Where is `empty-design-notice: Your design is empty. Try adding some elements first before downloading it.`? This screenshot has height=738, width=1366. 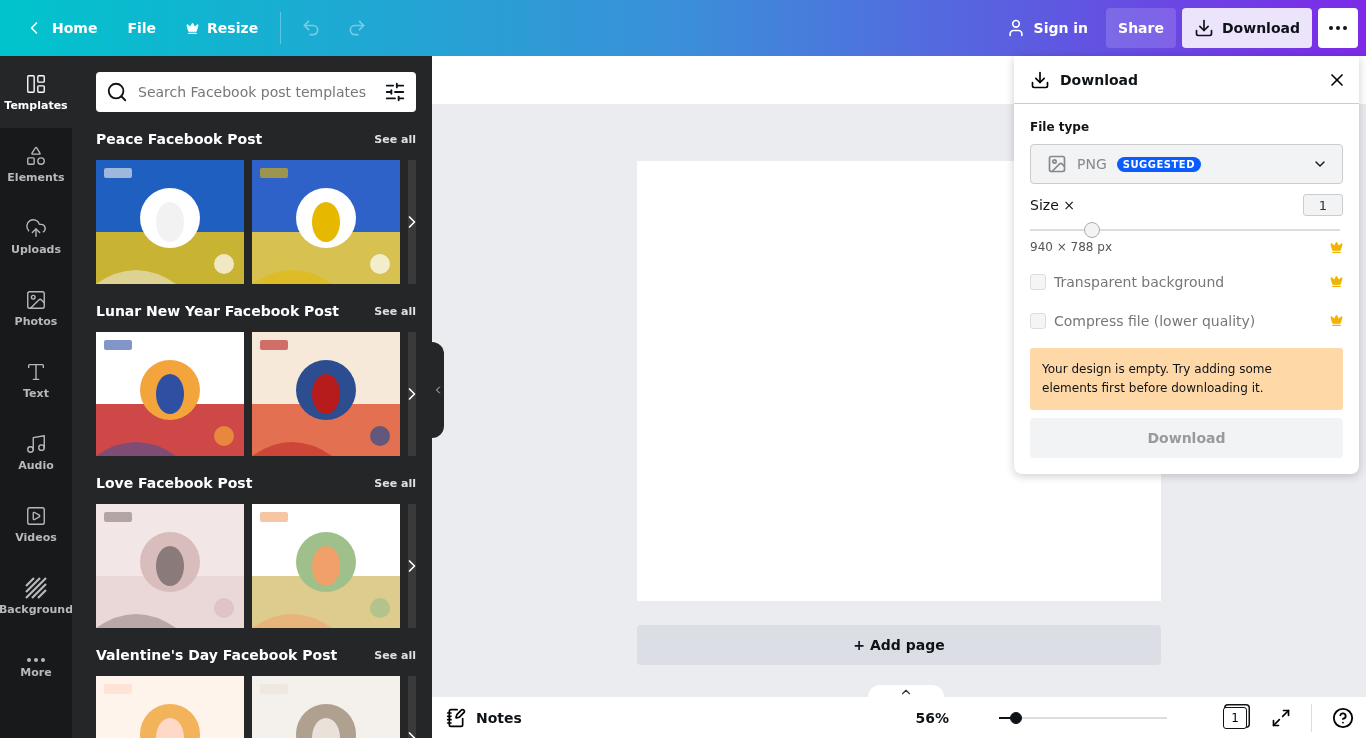 empty-design-notice: Your design is empty. Try adding some elements first before downloading it. is located at coordinates (1186, 379).